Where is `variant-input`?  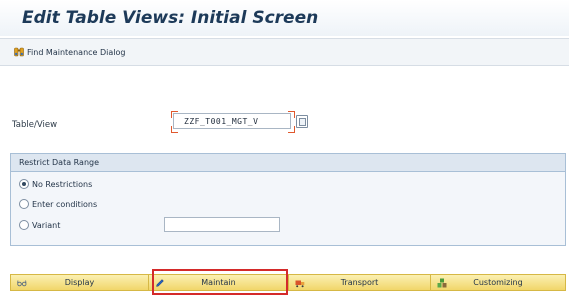 variant-input is located at coordinates (222, 224).